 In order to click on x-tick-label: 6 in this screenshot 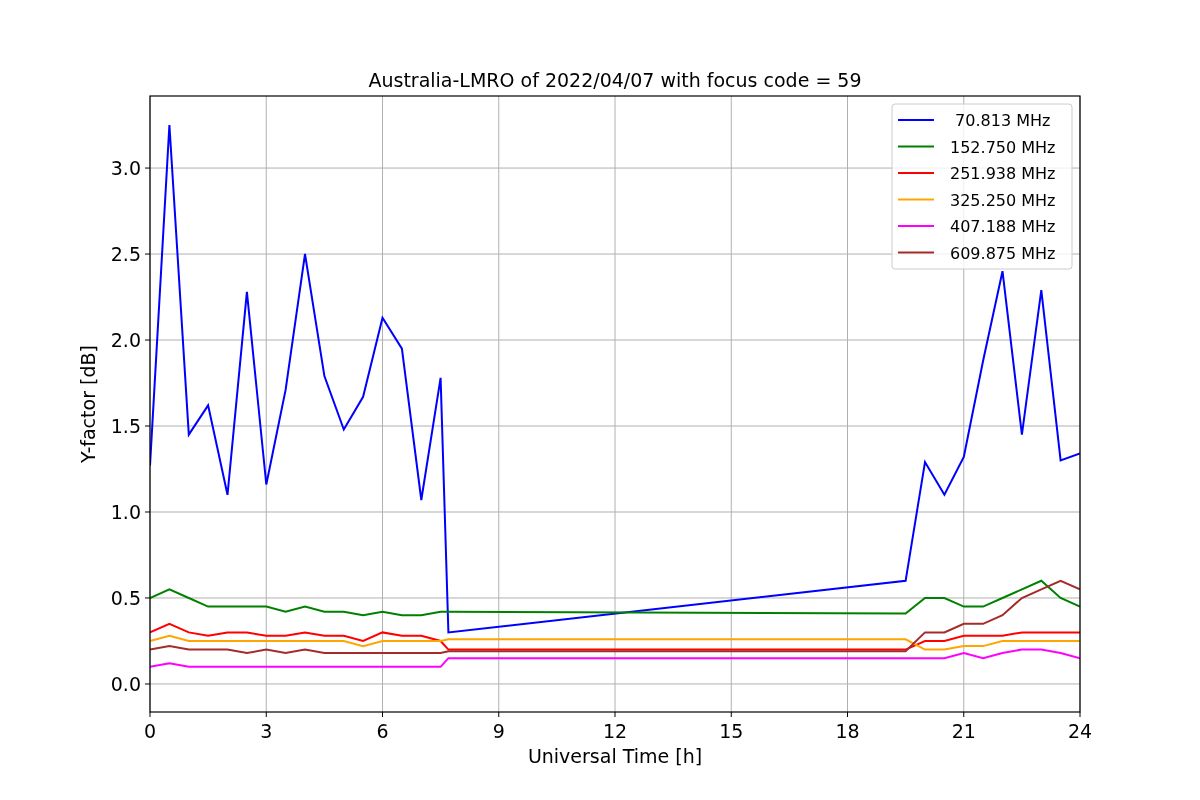, I will do `click(382, 731)`.